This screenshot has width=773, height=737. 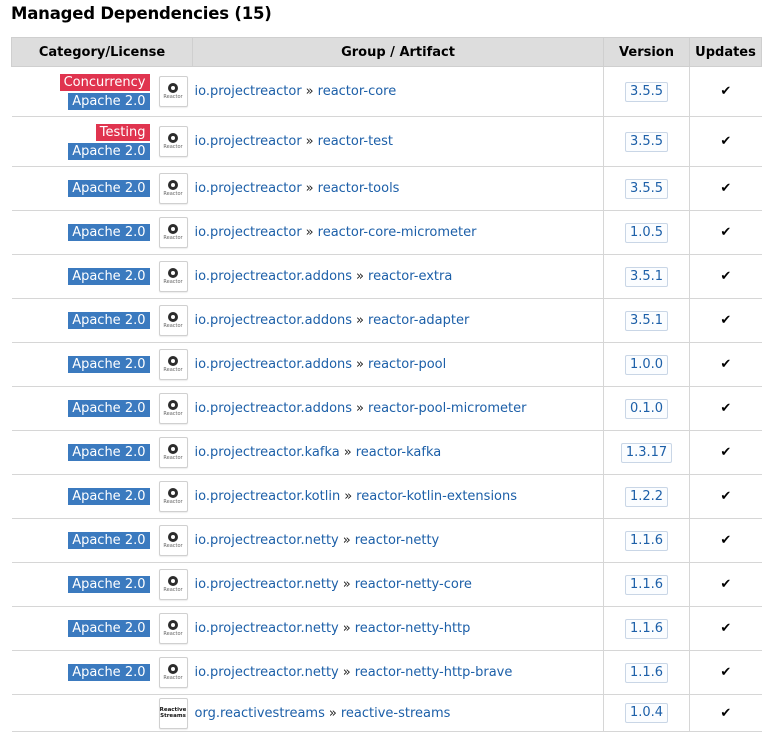 I want to click on reactor-logo-icon: Reactor, so click(x=173, y=584).